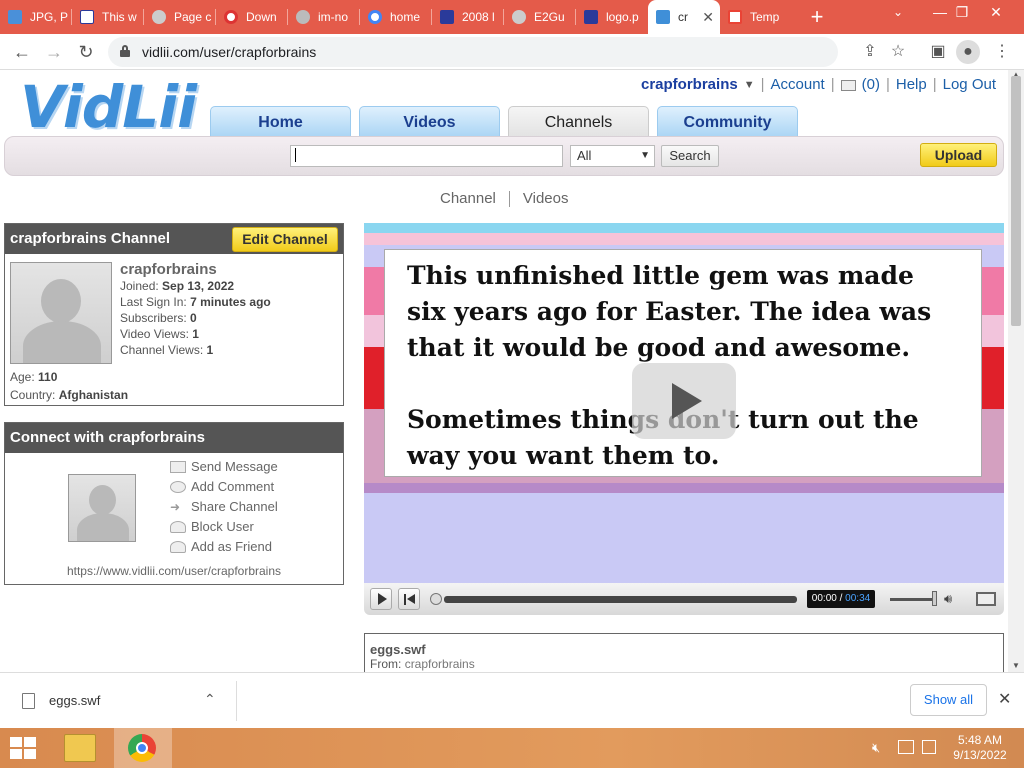 Image resolution: width=1024 pixels, height=768 pixels. Describe the element at coordinates (708, 17) in the screenshot. I see `close-tab-icon: ✕` at that location.